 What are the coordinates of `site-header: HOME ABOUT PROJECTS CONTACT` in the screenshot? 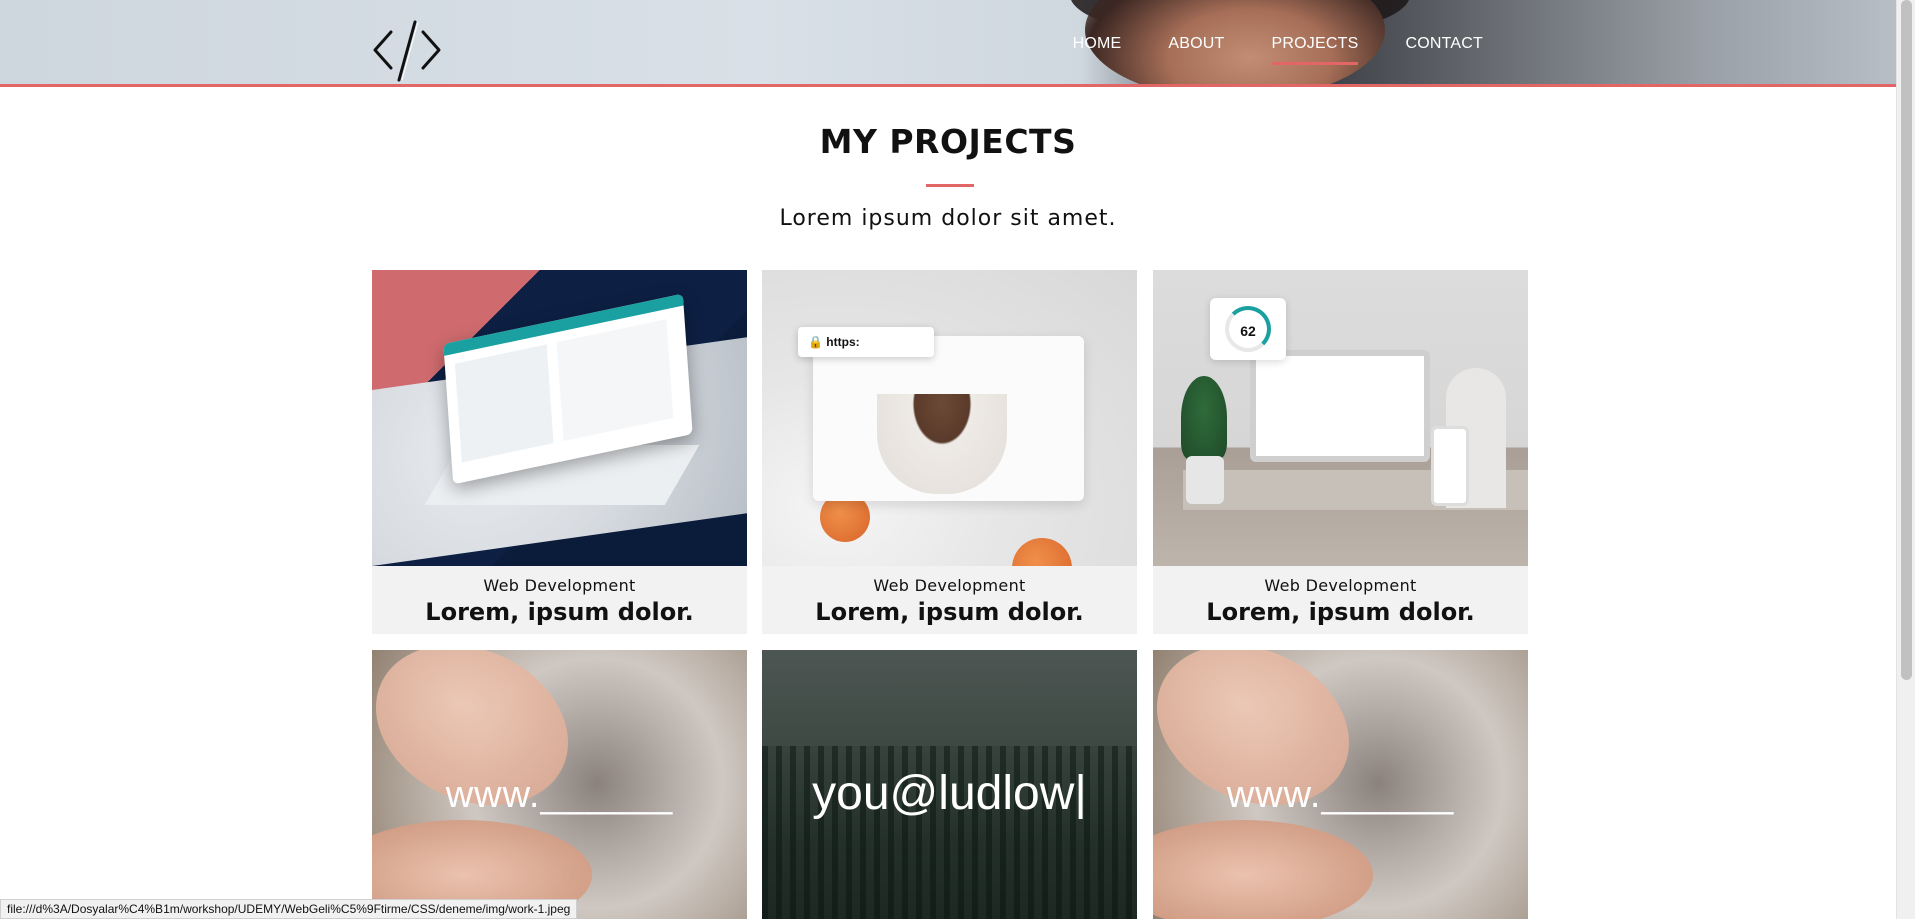 It's located at (948, 43).